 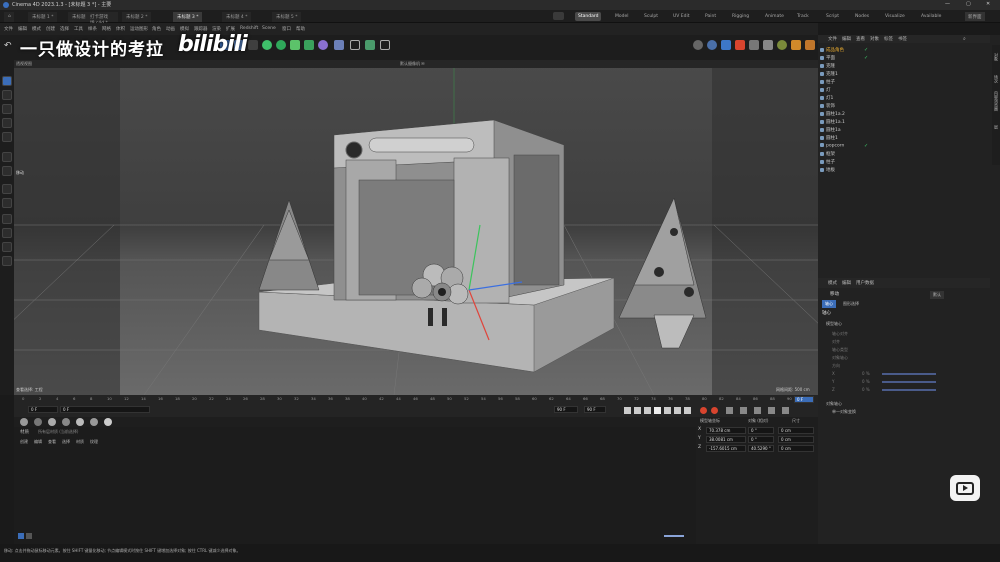 I want to click on doc-tab: 未标题 5 *, so click(x=287, y=17).